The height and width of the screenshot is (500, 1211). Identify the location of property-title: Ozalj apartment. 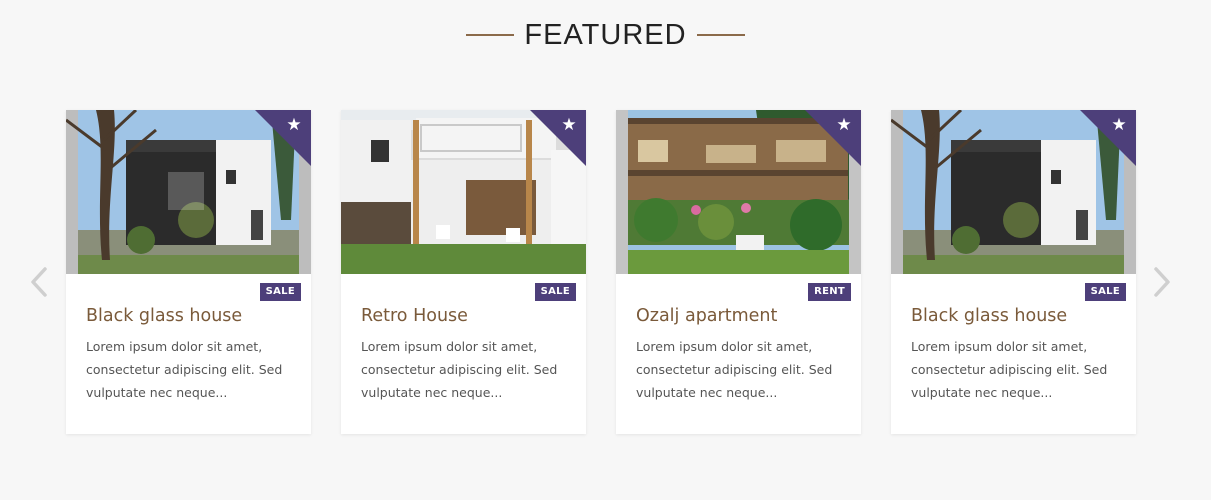
(706, 316).